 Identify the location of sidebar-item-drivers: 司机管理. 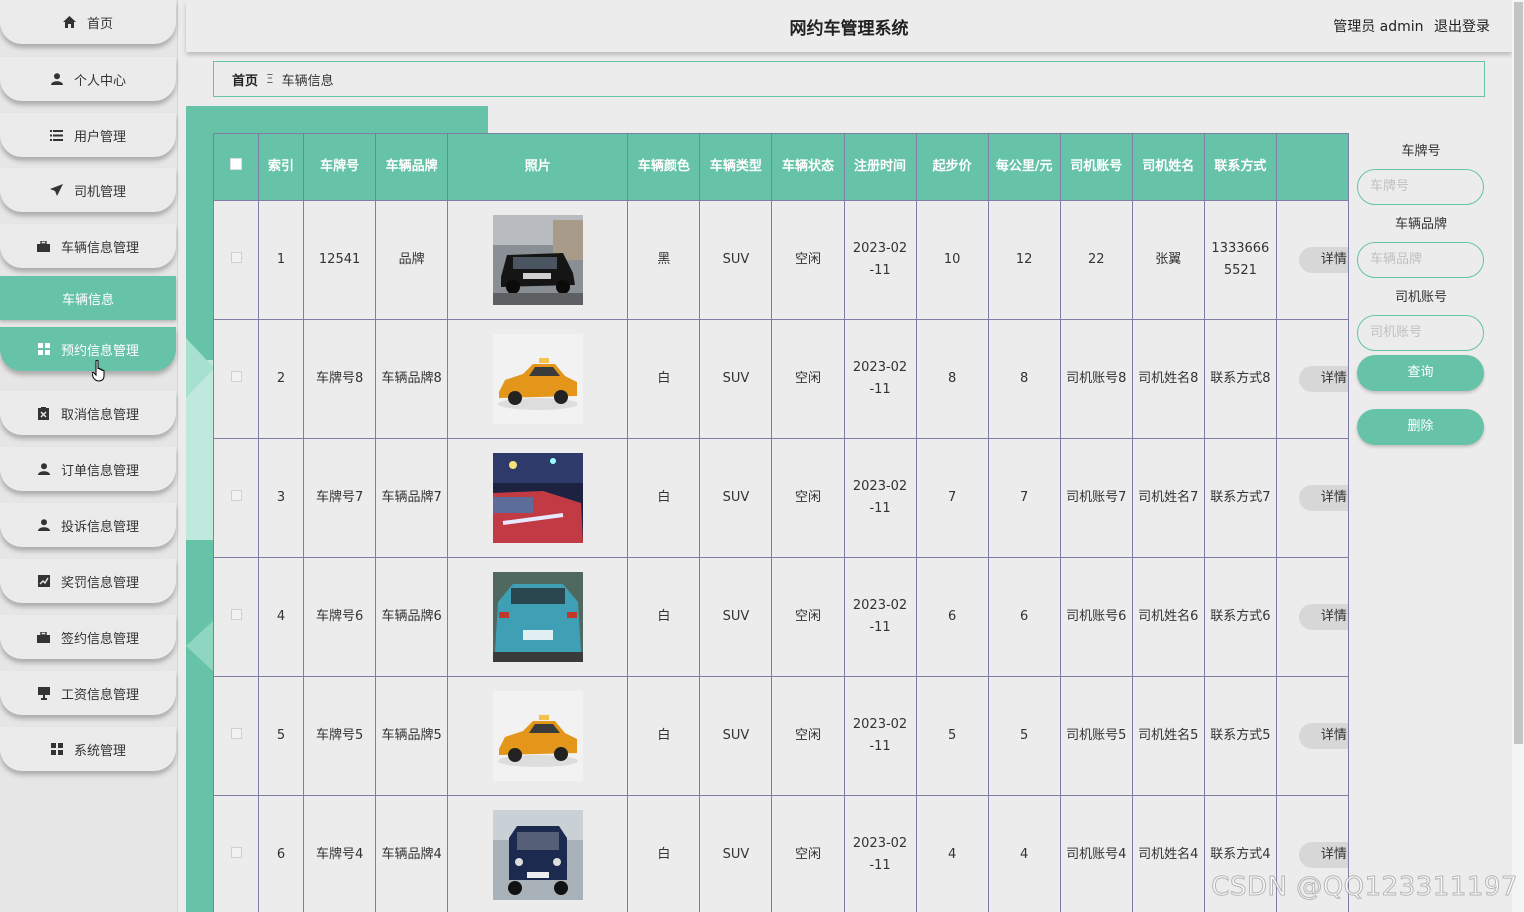
(88, 190).